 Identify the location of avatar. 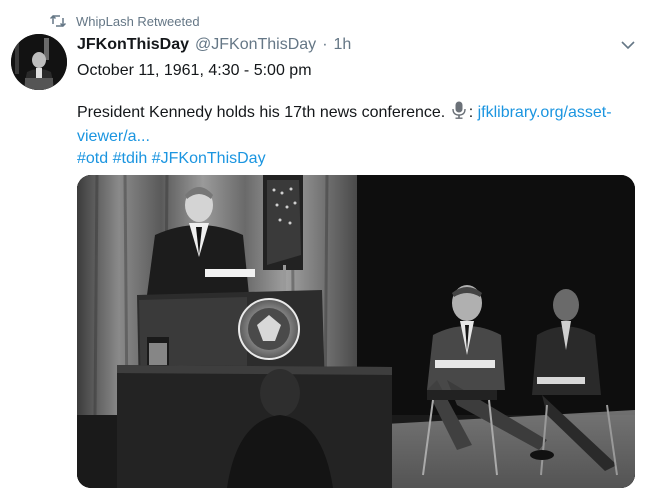
(39, 62).